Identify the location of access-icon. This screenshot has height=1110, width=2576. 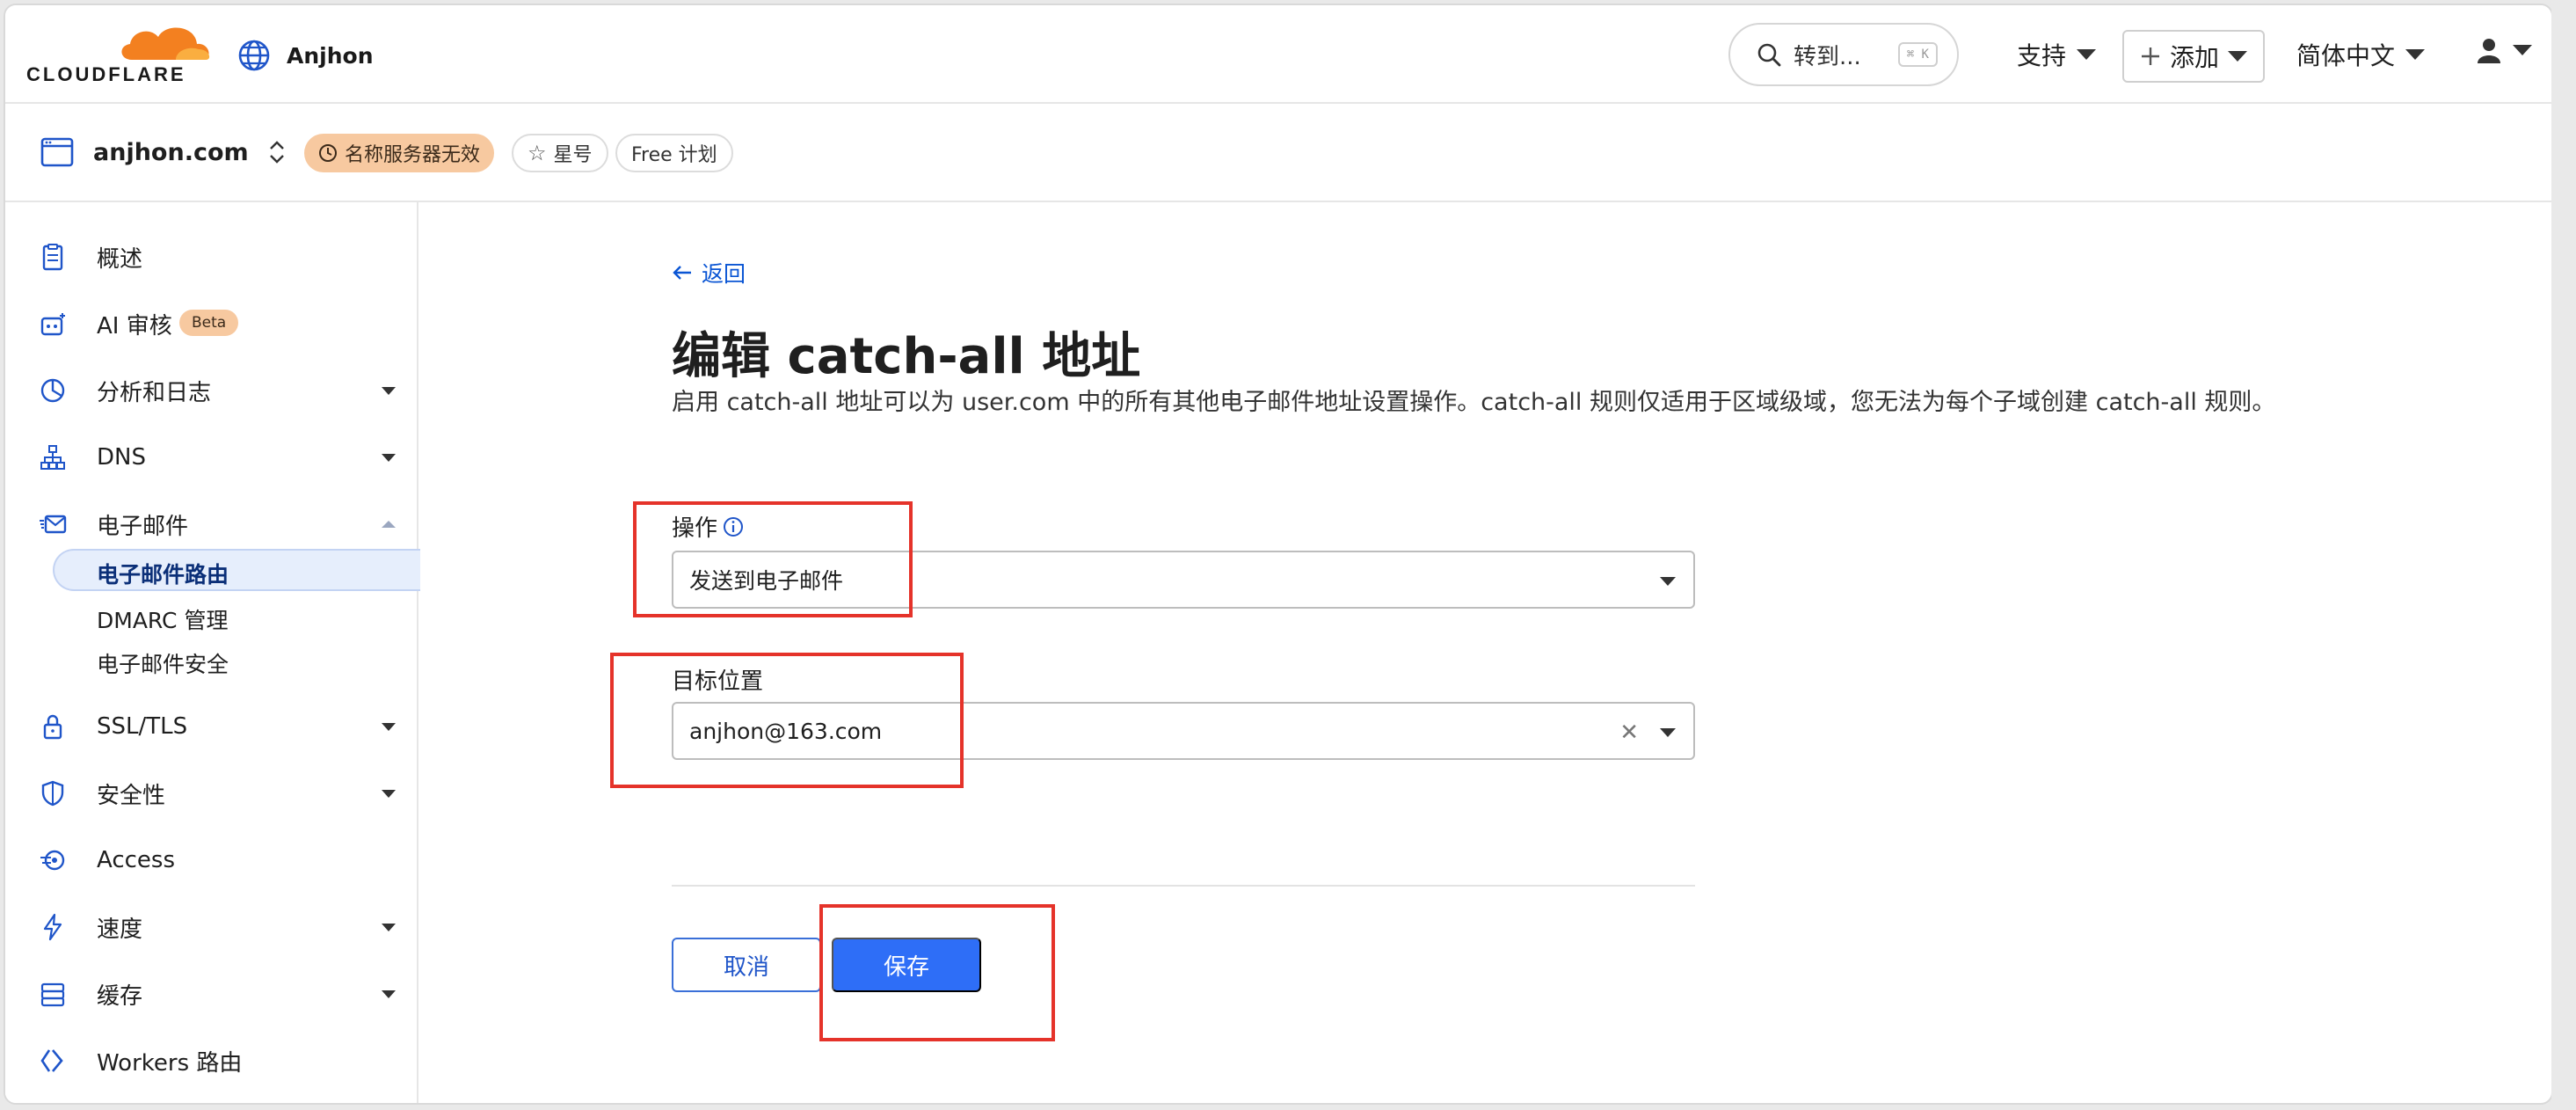
(52, 860).